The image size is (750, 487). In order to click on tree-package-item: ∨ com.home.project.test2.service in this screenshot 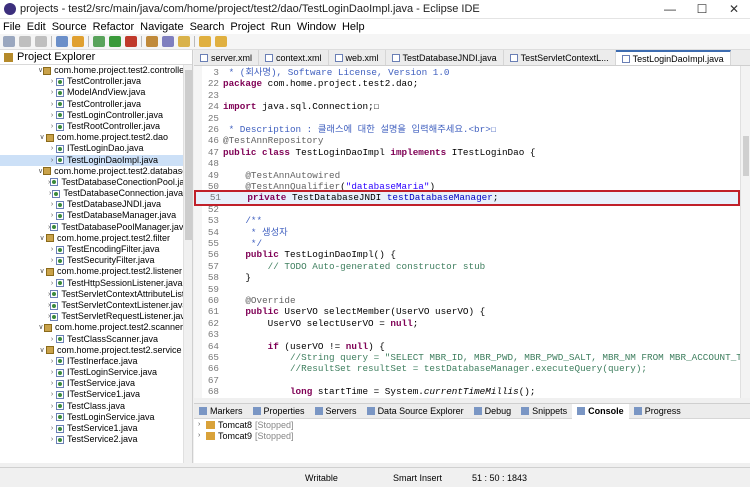, I will do `click(91, 350)`.